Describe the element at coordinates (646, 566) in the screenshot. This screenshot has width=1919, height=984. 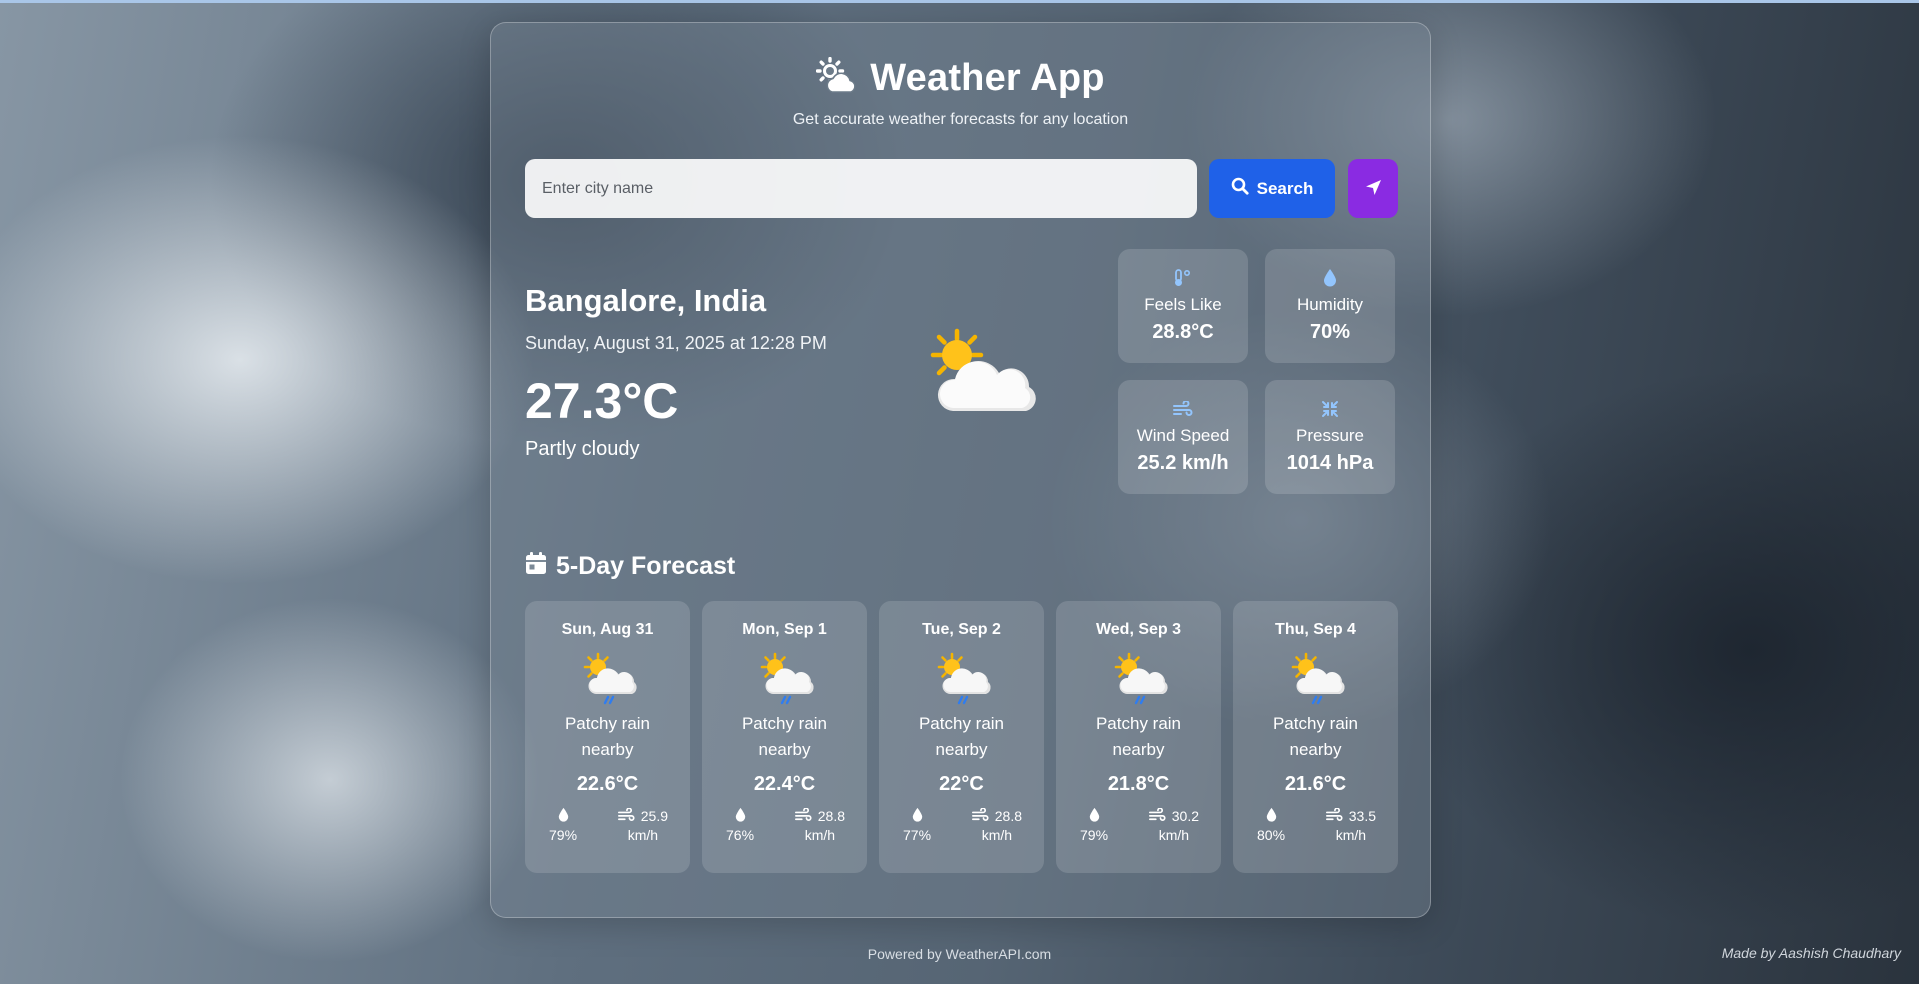
I see `forecast-title: 5-Day Forecast` at that location.